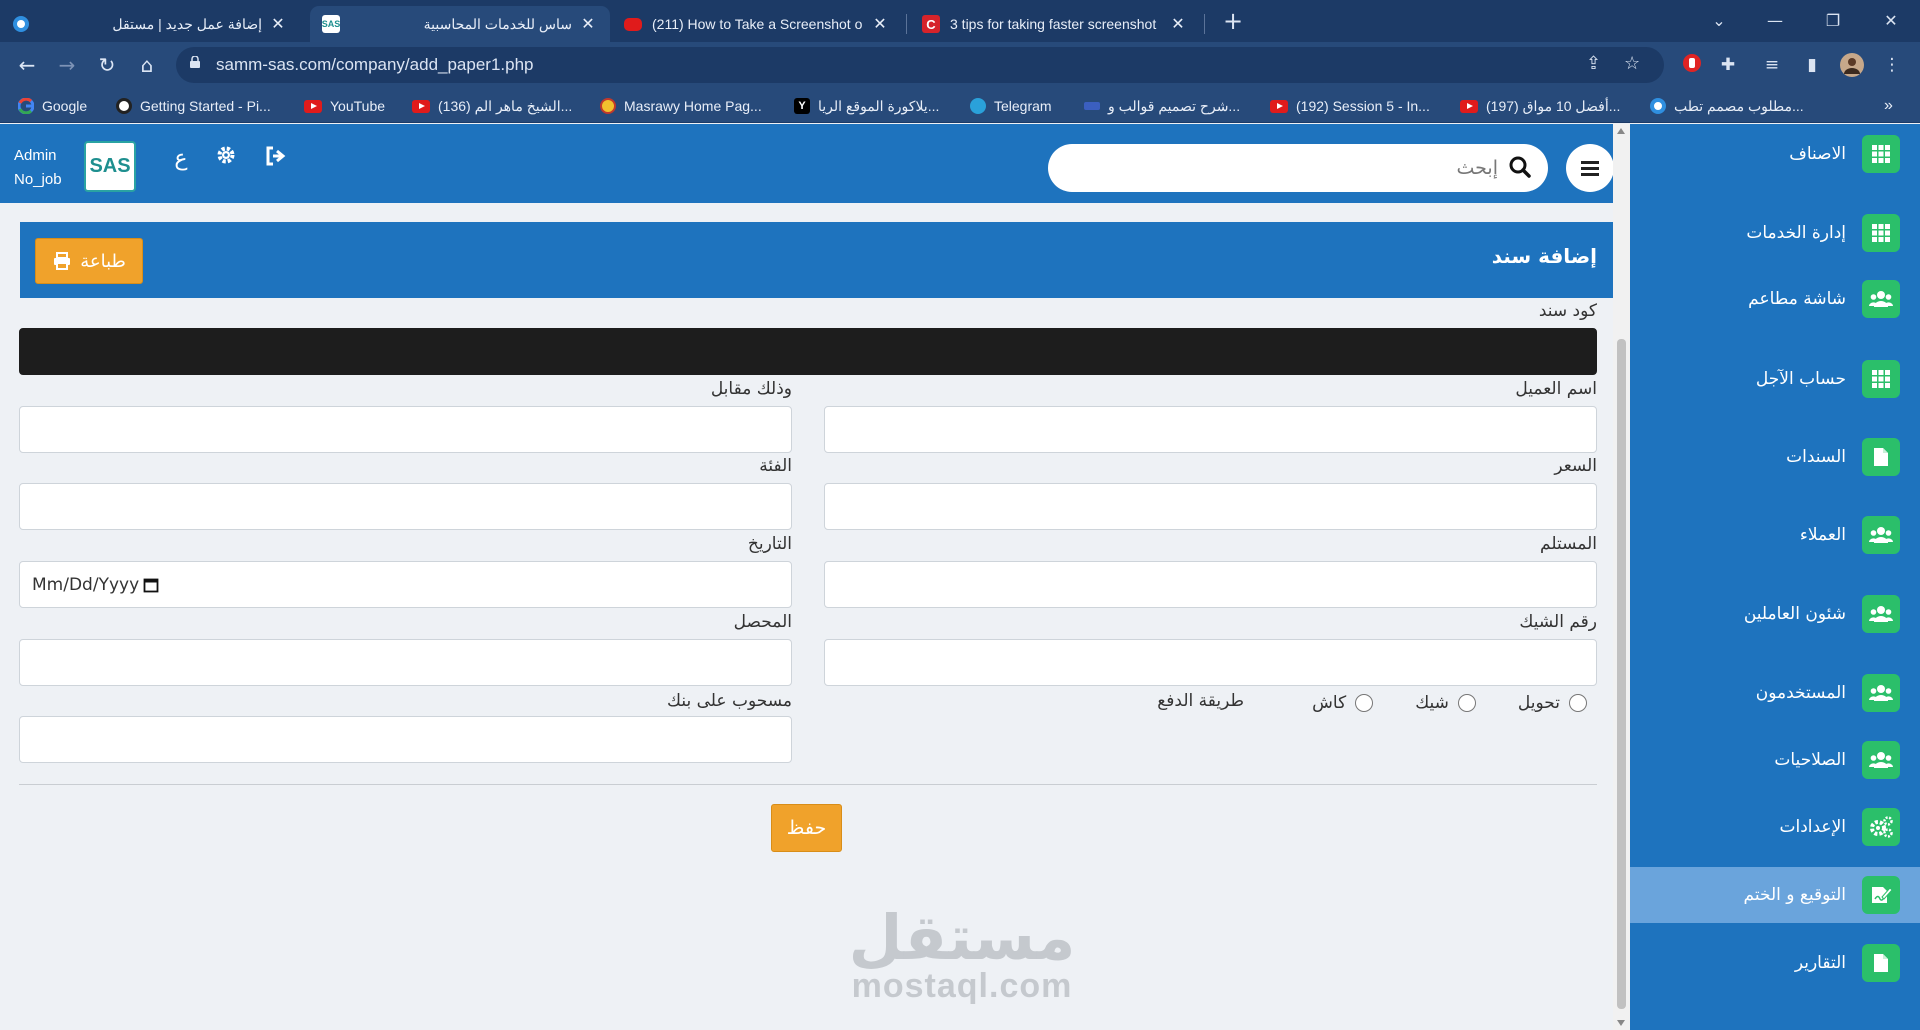  I want to click on search-icon, so click(1520, 167).